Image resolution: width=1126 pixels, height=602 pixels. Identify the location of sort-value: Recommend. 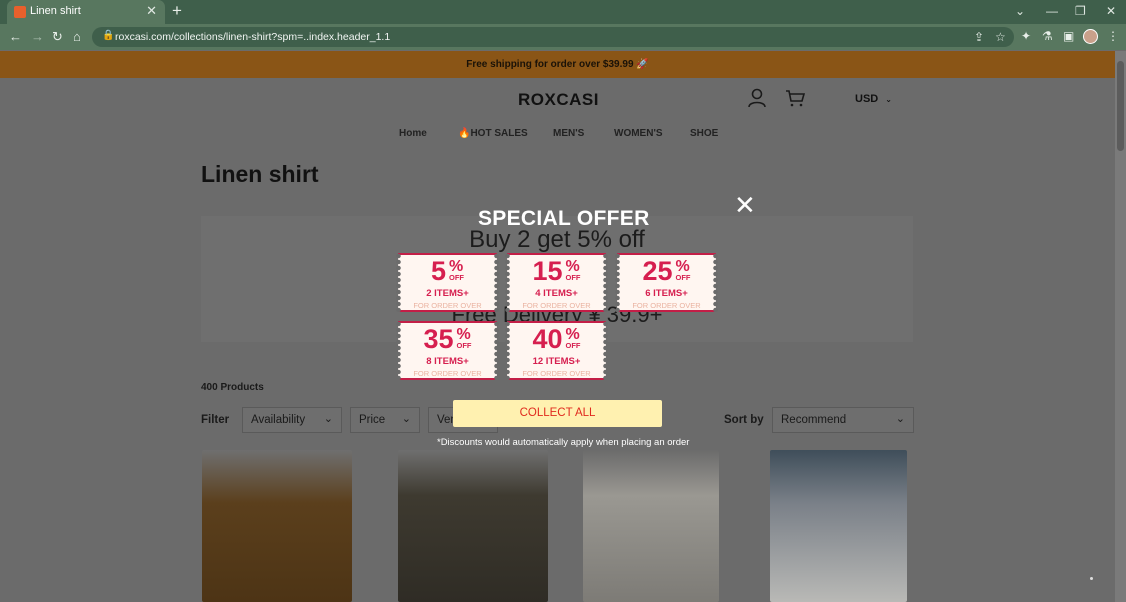
(814, 420).